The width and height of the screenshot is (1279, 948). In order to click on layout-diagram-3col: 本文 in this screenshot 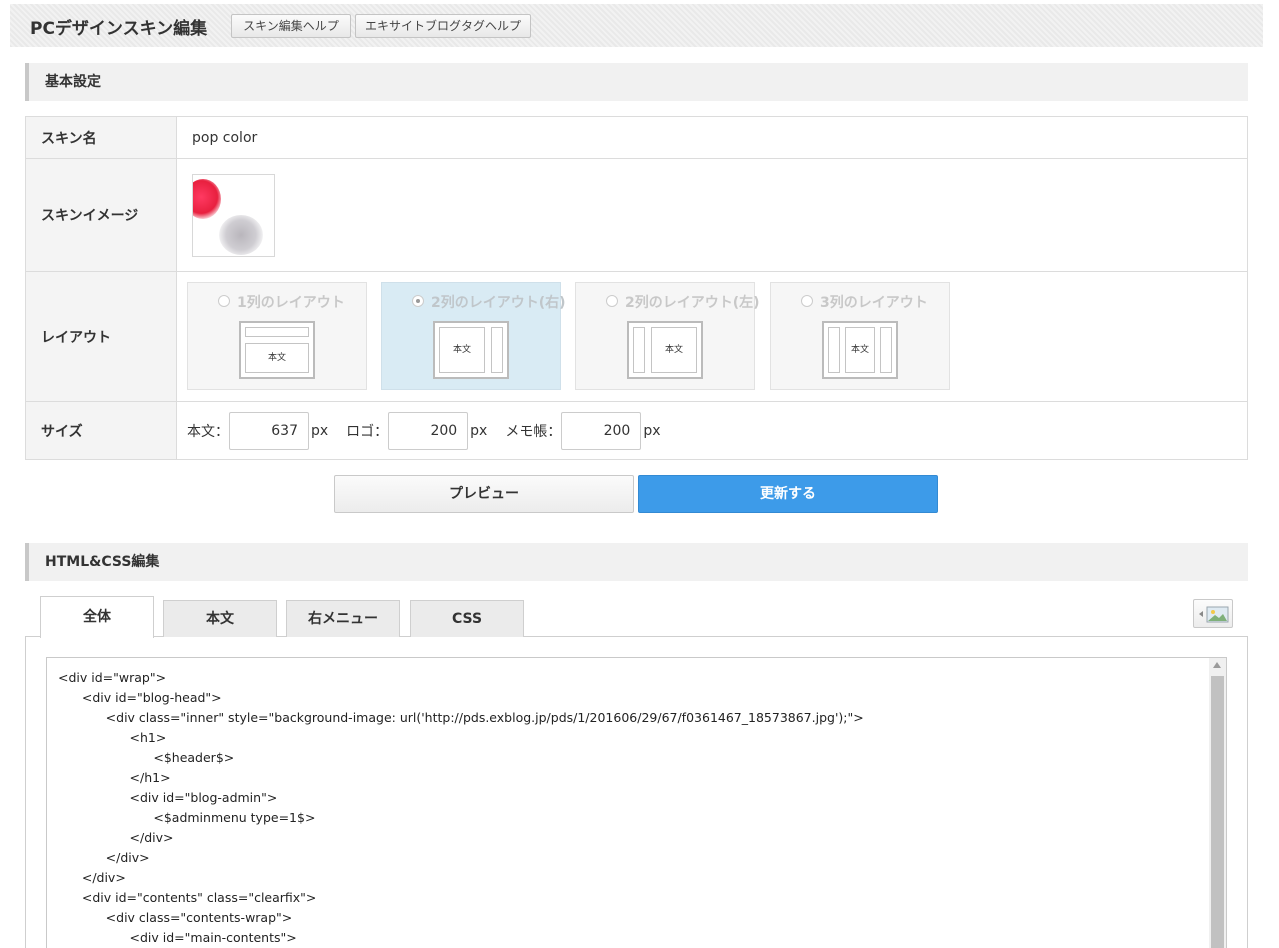, I will do `click(860, 350)`.